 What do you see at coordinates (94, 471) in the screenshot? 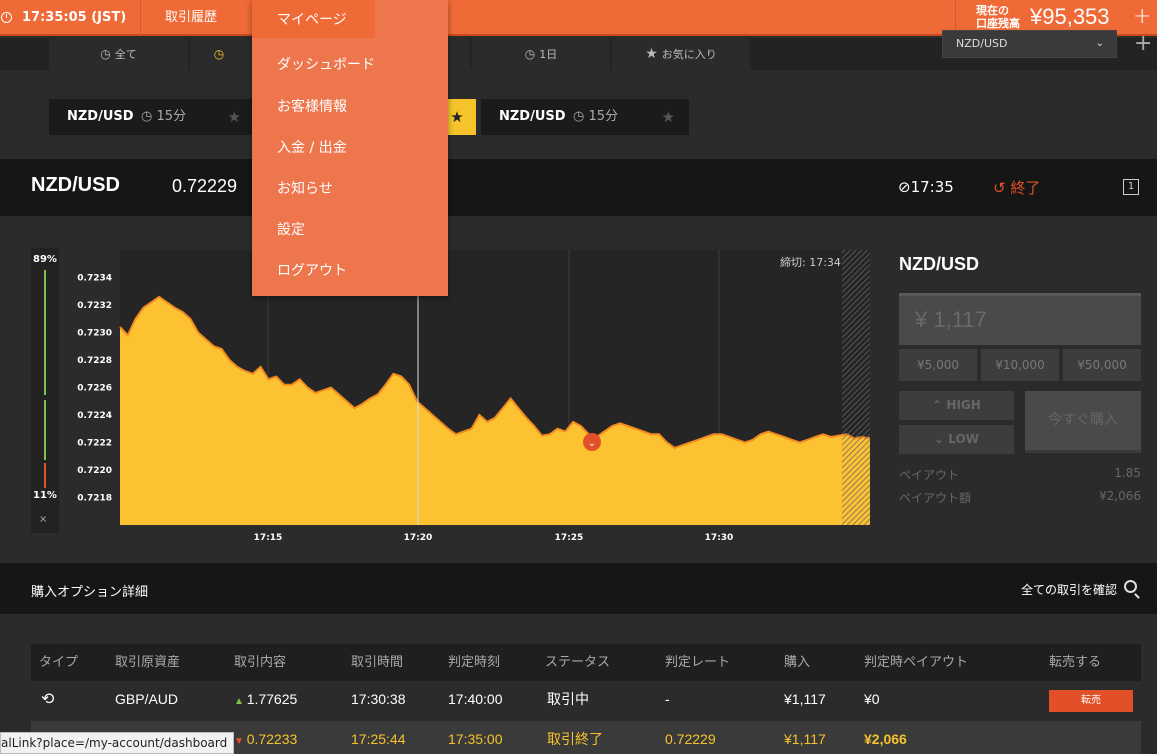
I see `y-tick-label: 0.7220` at bounding box center [94, 471].